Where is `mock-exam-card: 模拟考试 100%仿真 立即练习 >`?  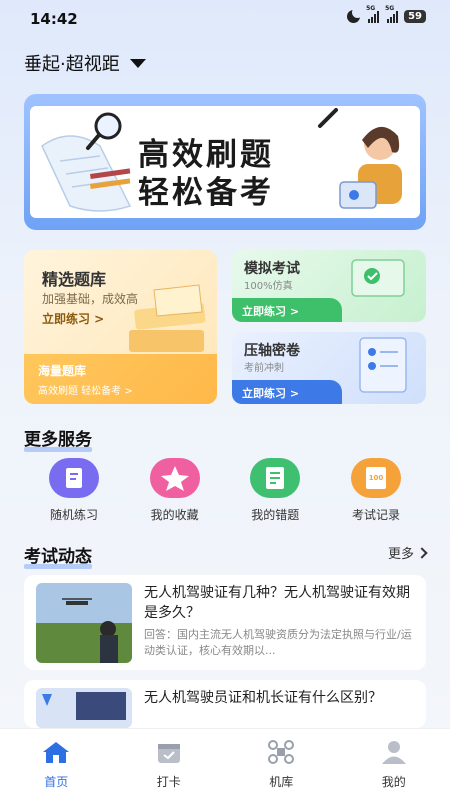
mock-exam-card: 模拟考试 100%仿真 立即练习 > is located at coordinates (329, 286).